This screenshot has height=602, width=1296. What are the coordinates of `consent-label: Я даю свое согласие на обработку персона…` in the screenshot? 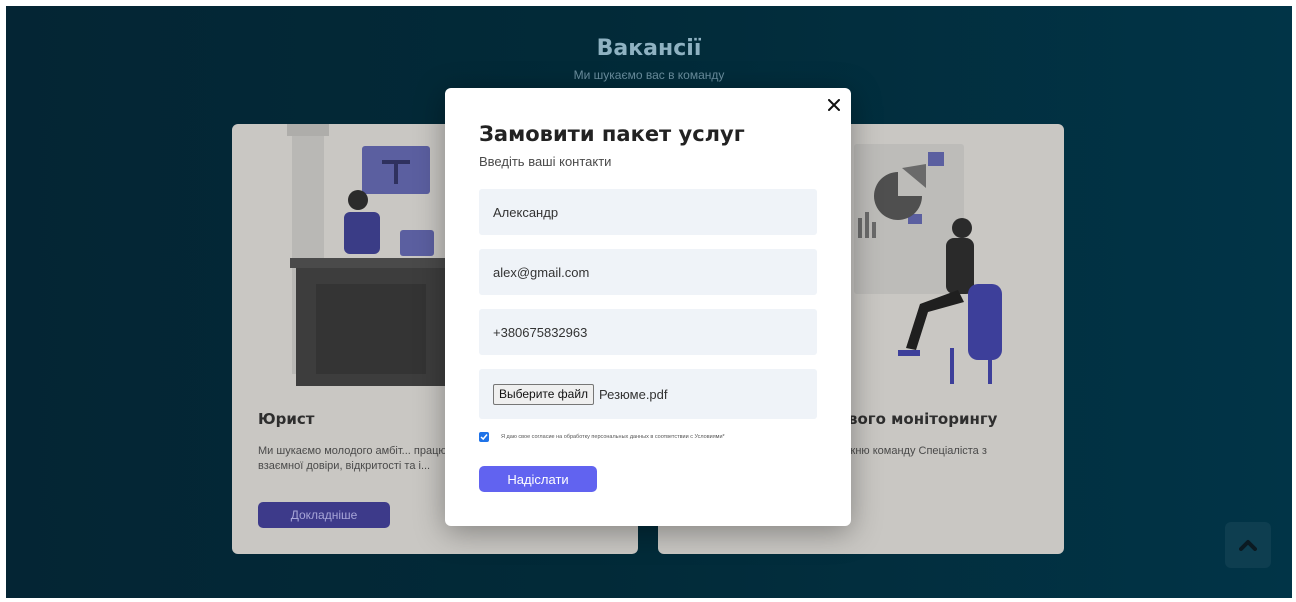 It's located at (613, 437).